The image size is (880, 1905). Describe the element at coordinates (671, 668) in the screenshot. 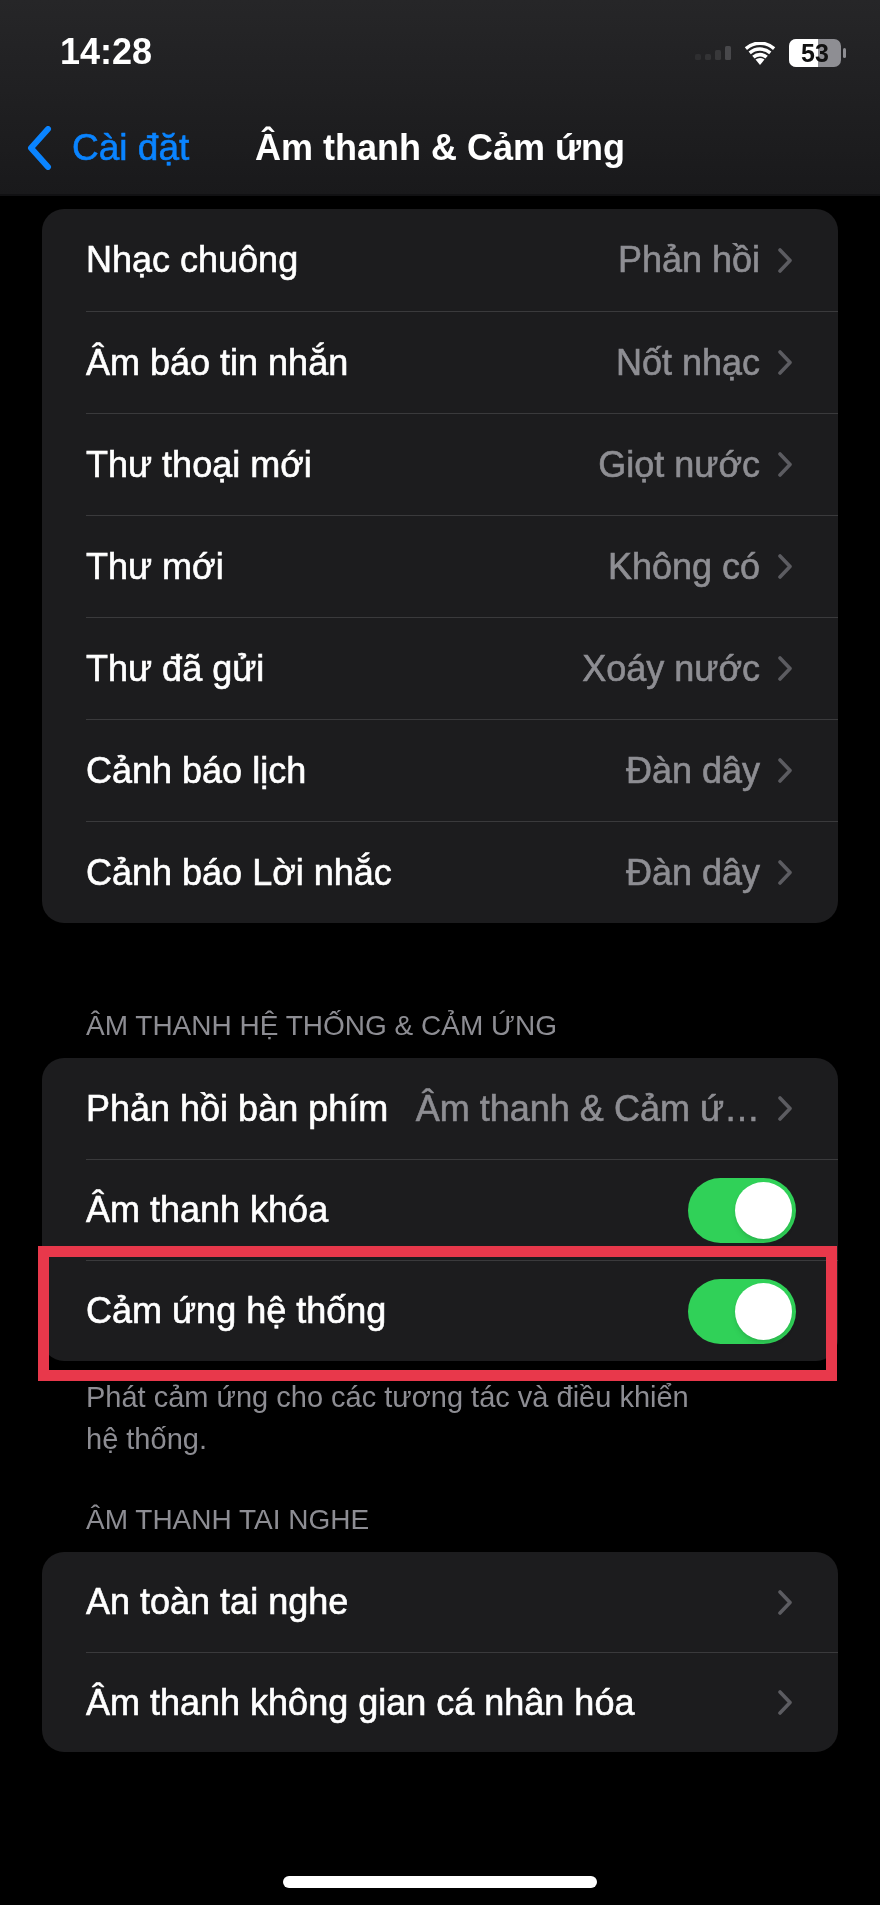

I see `setting-value: Xoáy nước` at that location.